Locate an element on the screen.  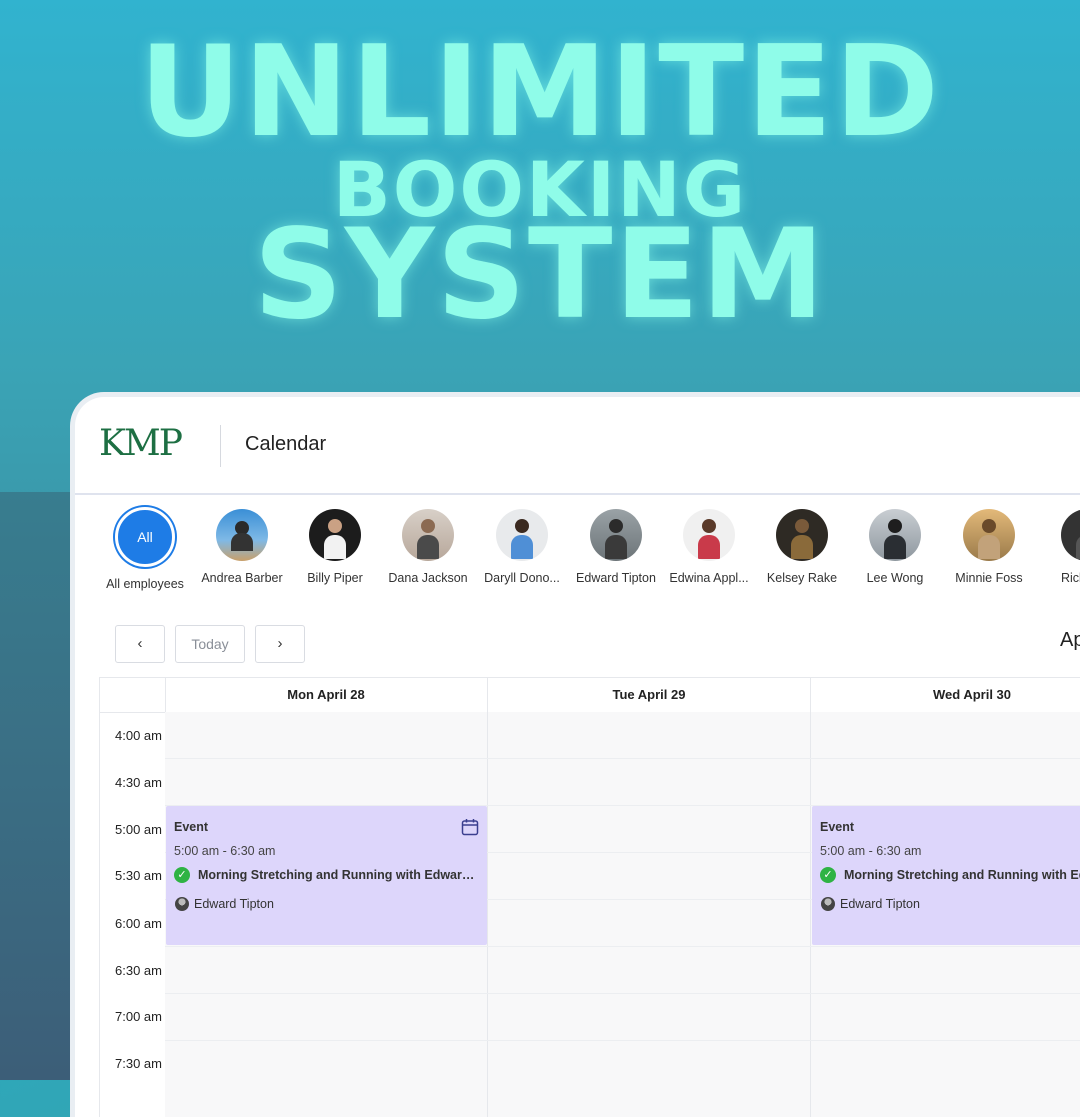
employee-name: Kelsey Rake is located at coordinates (802, 578).